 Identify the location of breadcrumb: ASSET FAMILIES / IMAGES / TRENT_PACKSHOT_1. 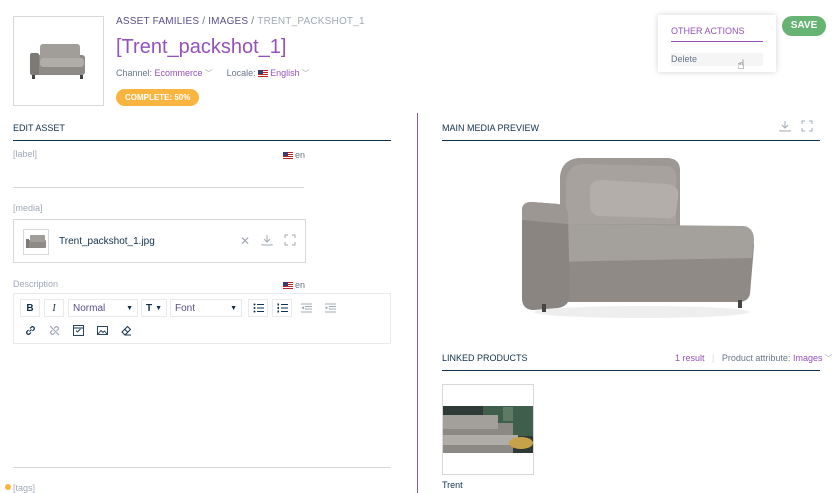
(240, 21).